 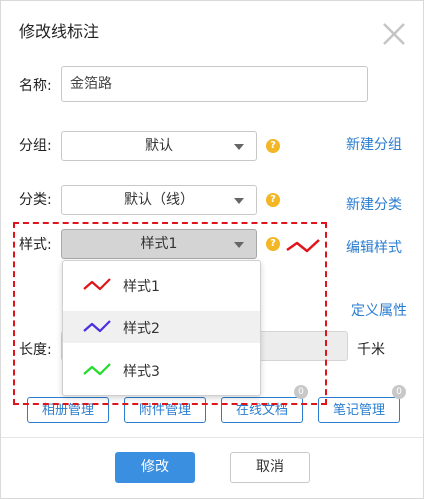 I want to click on edit-style-link: 编辑样式, so click(x=374, y=247).